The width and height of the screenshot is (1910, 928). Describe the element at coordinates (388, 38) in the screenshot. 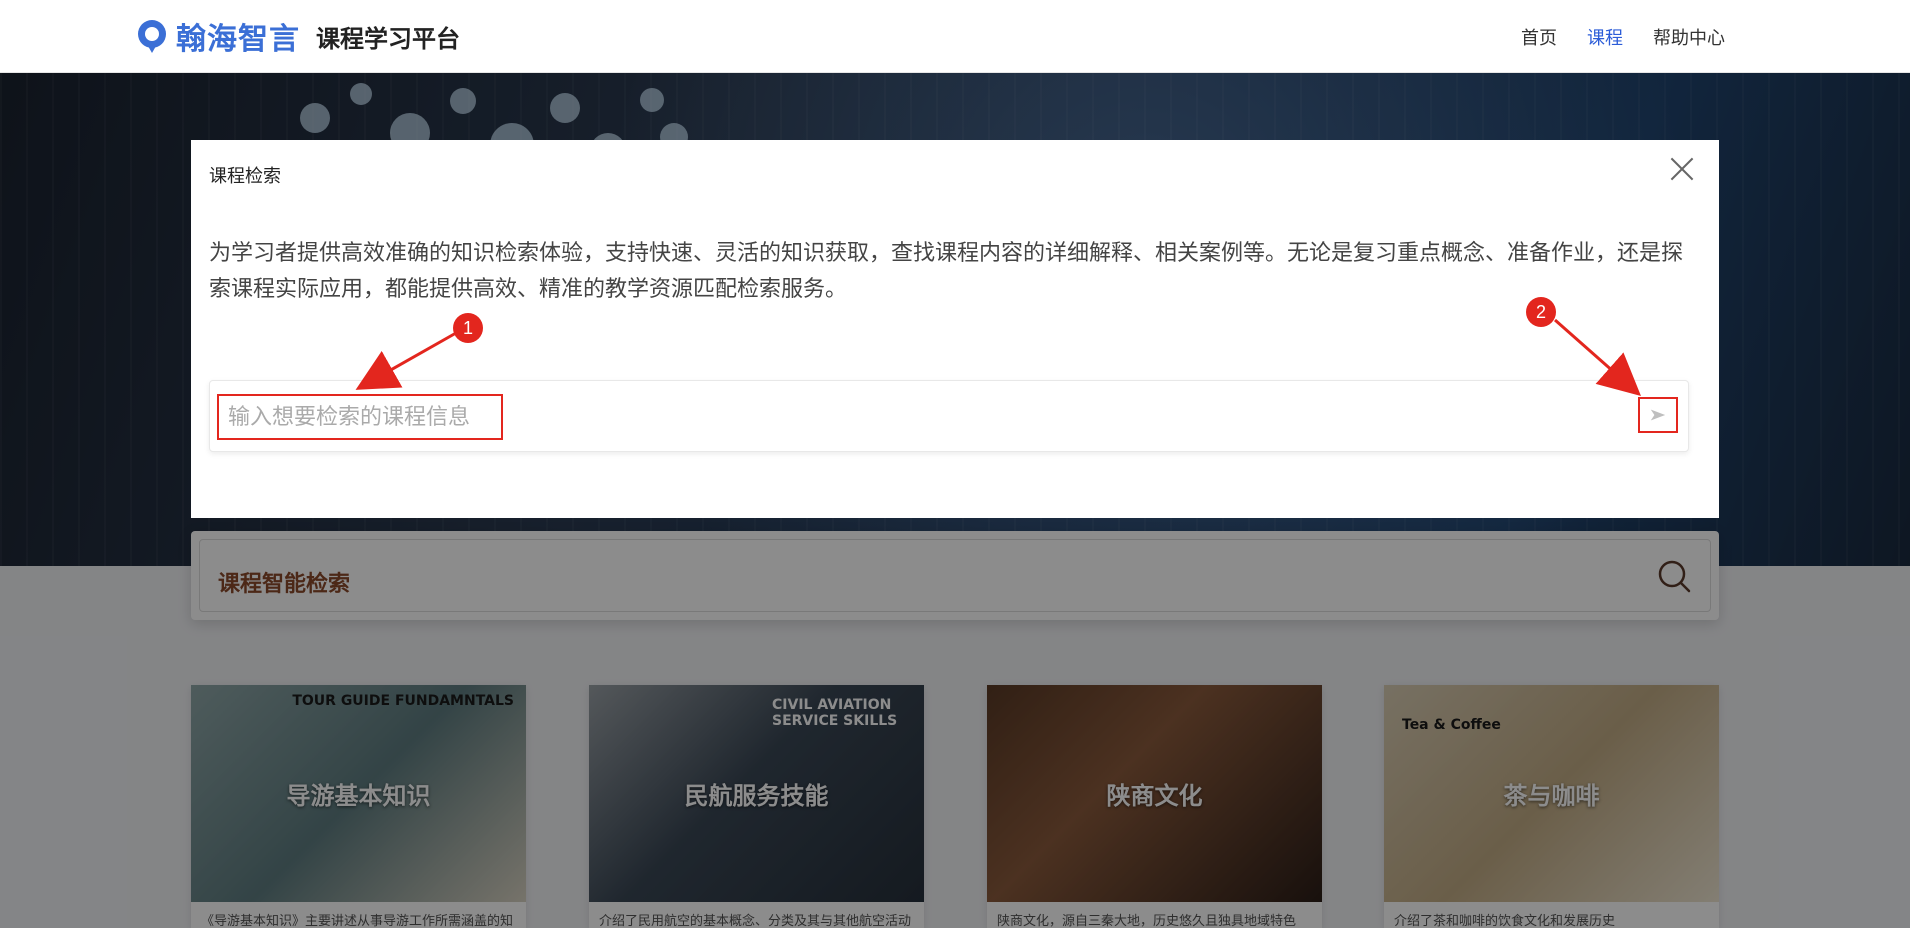

I see `platform-name: 课程学习平台` at that location.